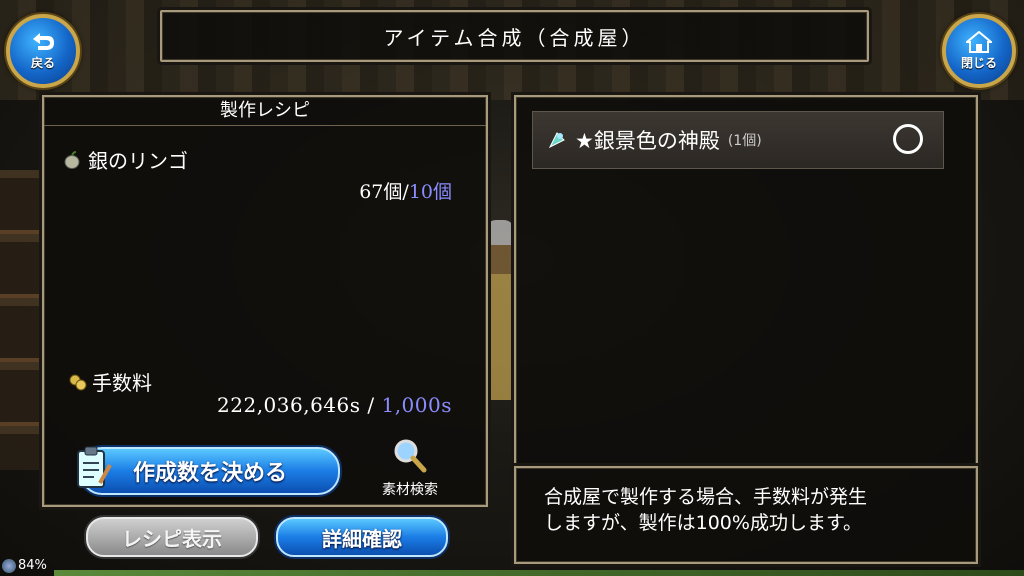 Image resolution: width=1024 pixels, height=576 pixels. I want to click on coins-icon, so click(78, 382).